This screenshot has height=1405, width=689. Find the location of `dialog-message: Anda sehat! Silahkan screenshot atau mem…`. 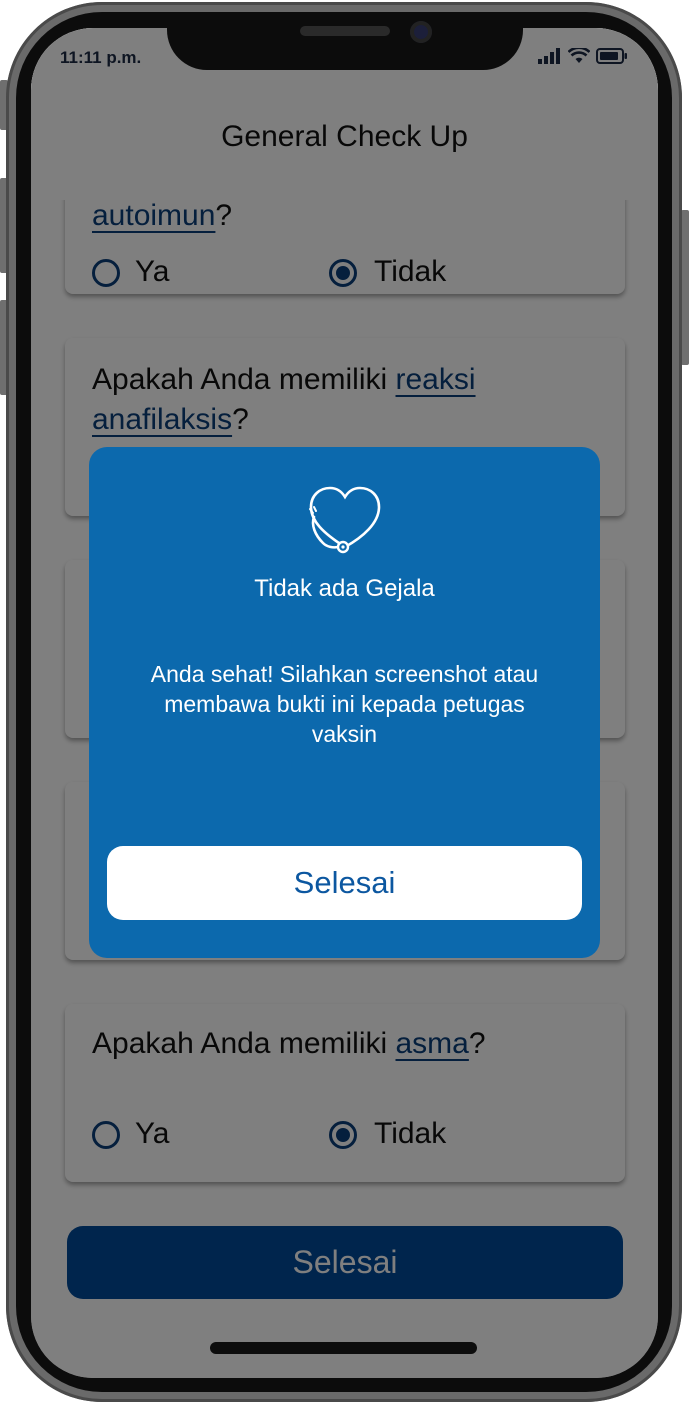

dialog-message: Anda sehat! Silahkan screenshot atau mem… is located at coordinates (344, 704).